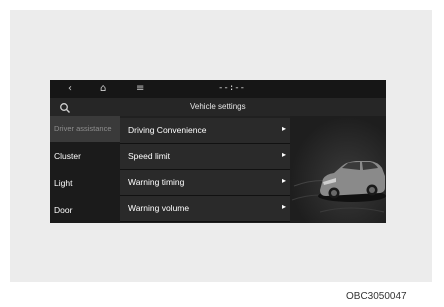 The height and width of the screenshot is (307, 444). I want to click on sidebar-item-door: Door, so click(85, 210).